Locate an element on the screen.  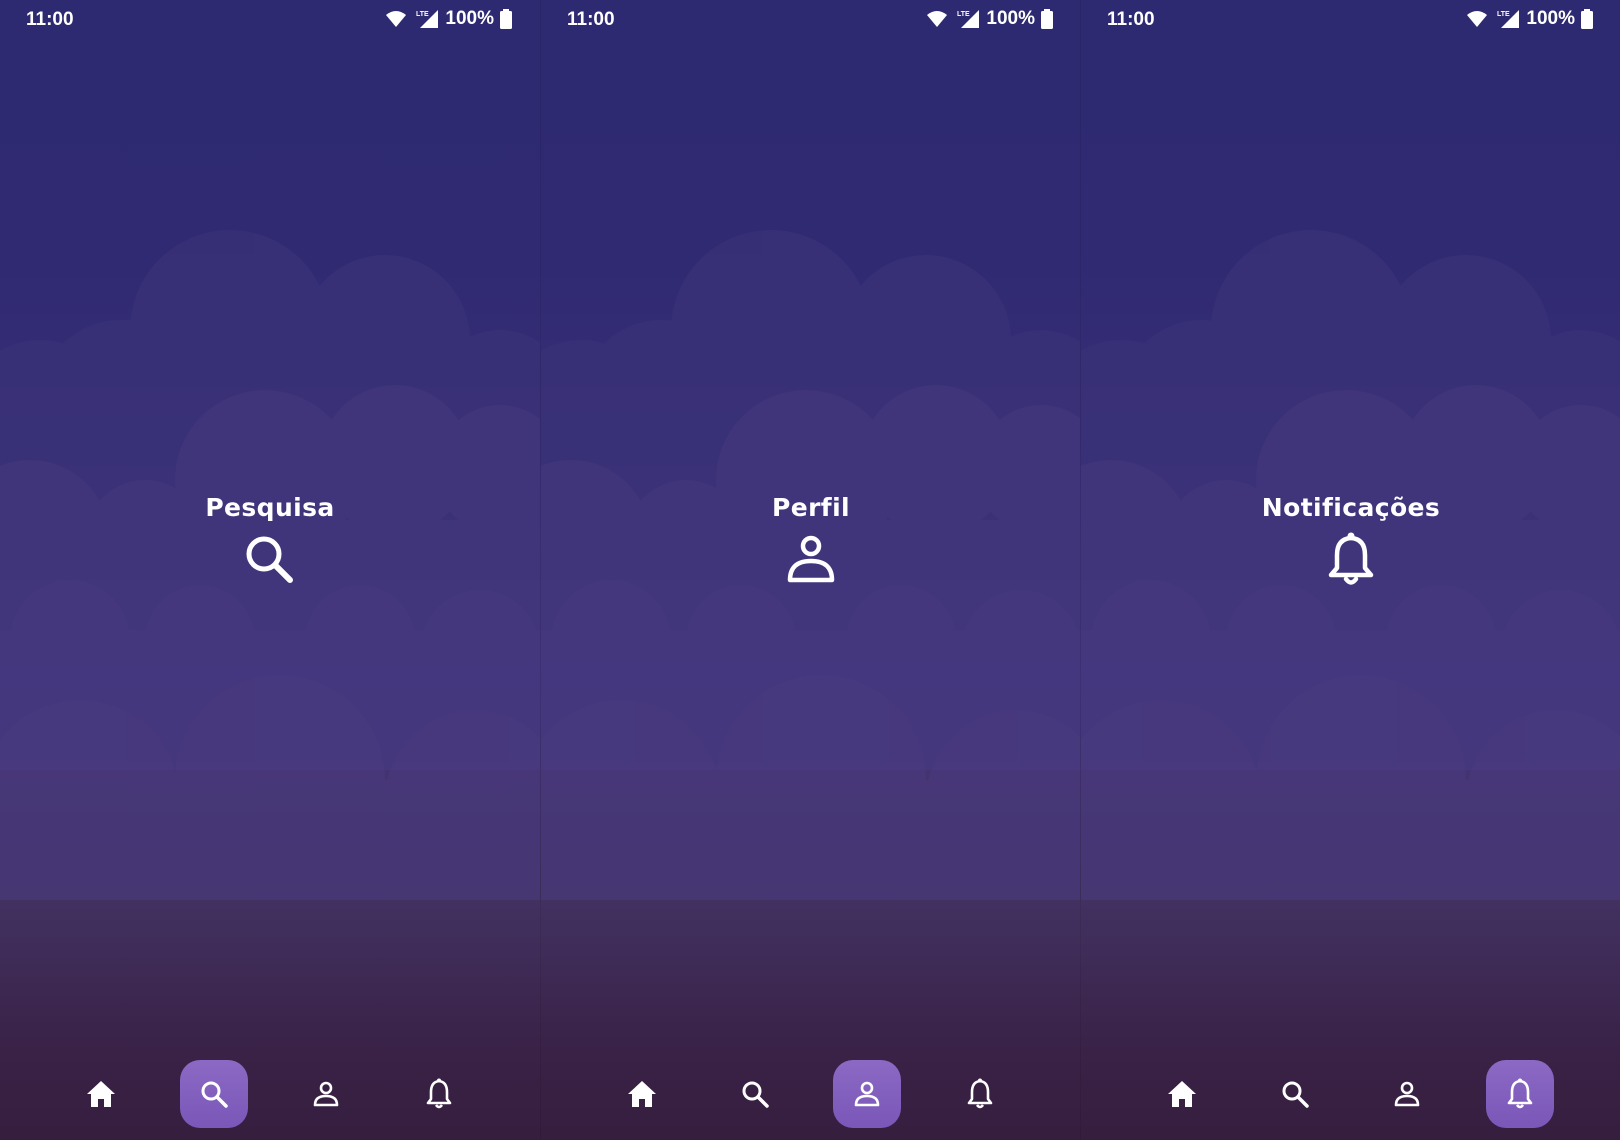
page-header: Pesquisa is located at coordinates (270, 541).